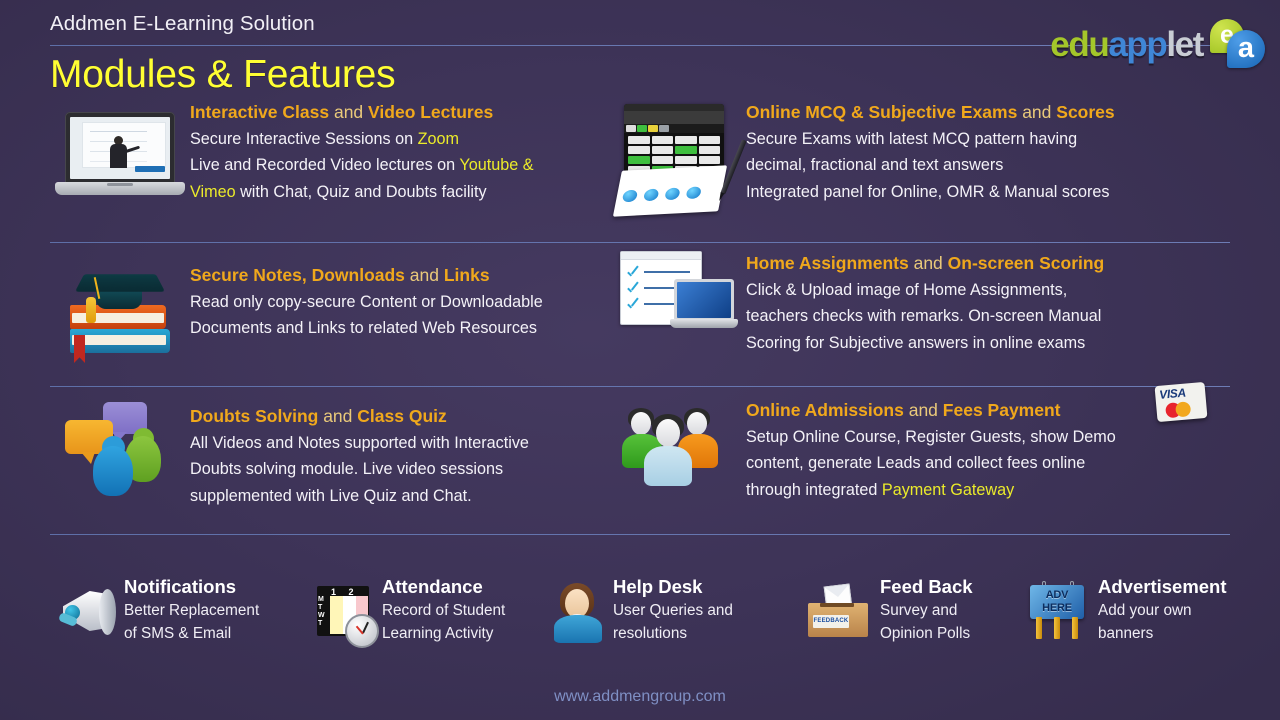 The image size is (1280, 720). I want to click on bottom-item-line1: User Queries and, so click(673, 611).